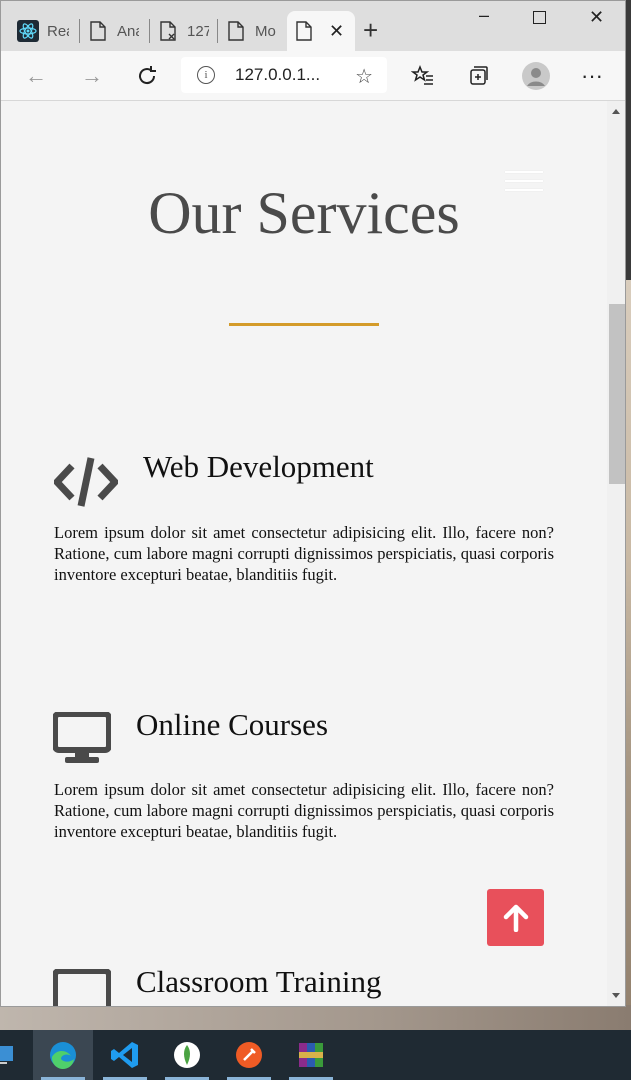 This screenshot has width=631, height=1080. Describe the element at coordinates (128, 31) in the screenshot. I see `tab-label: Ana` at that location.